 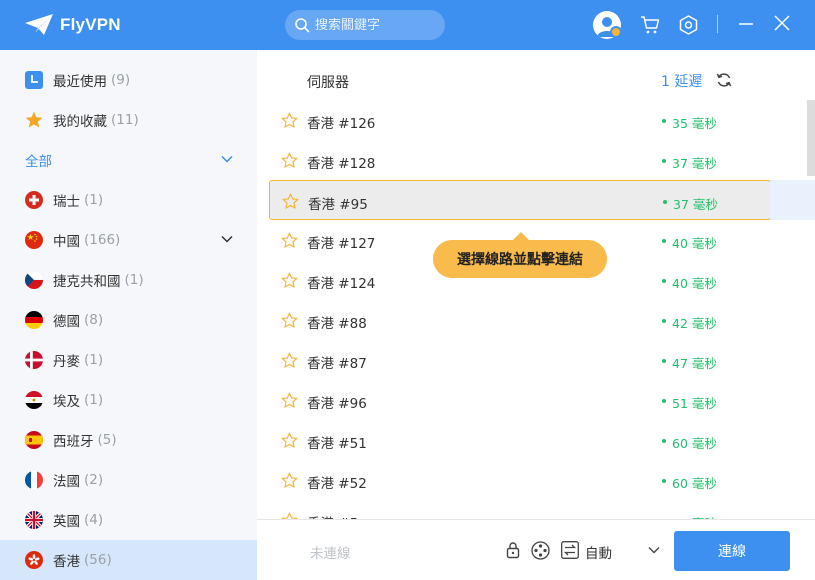 I want to click on server-name: 香港 #87, so click(x=337, y=364).